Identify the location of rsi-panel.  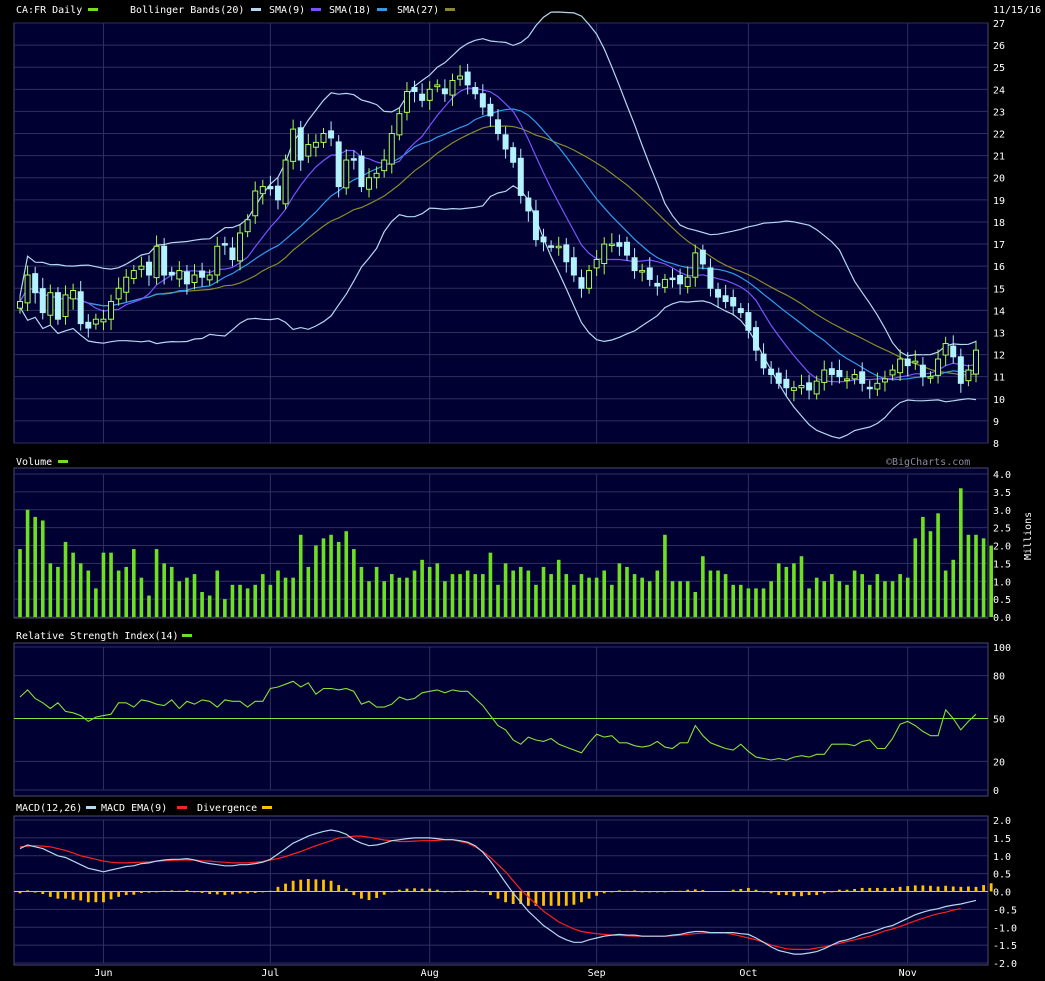
(501, 719).